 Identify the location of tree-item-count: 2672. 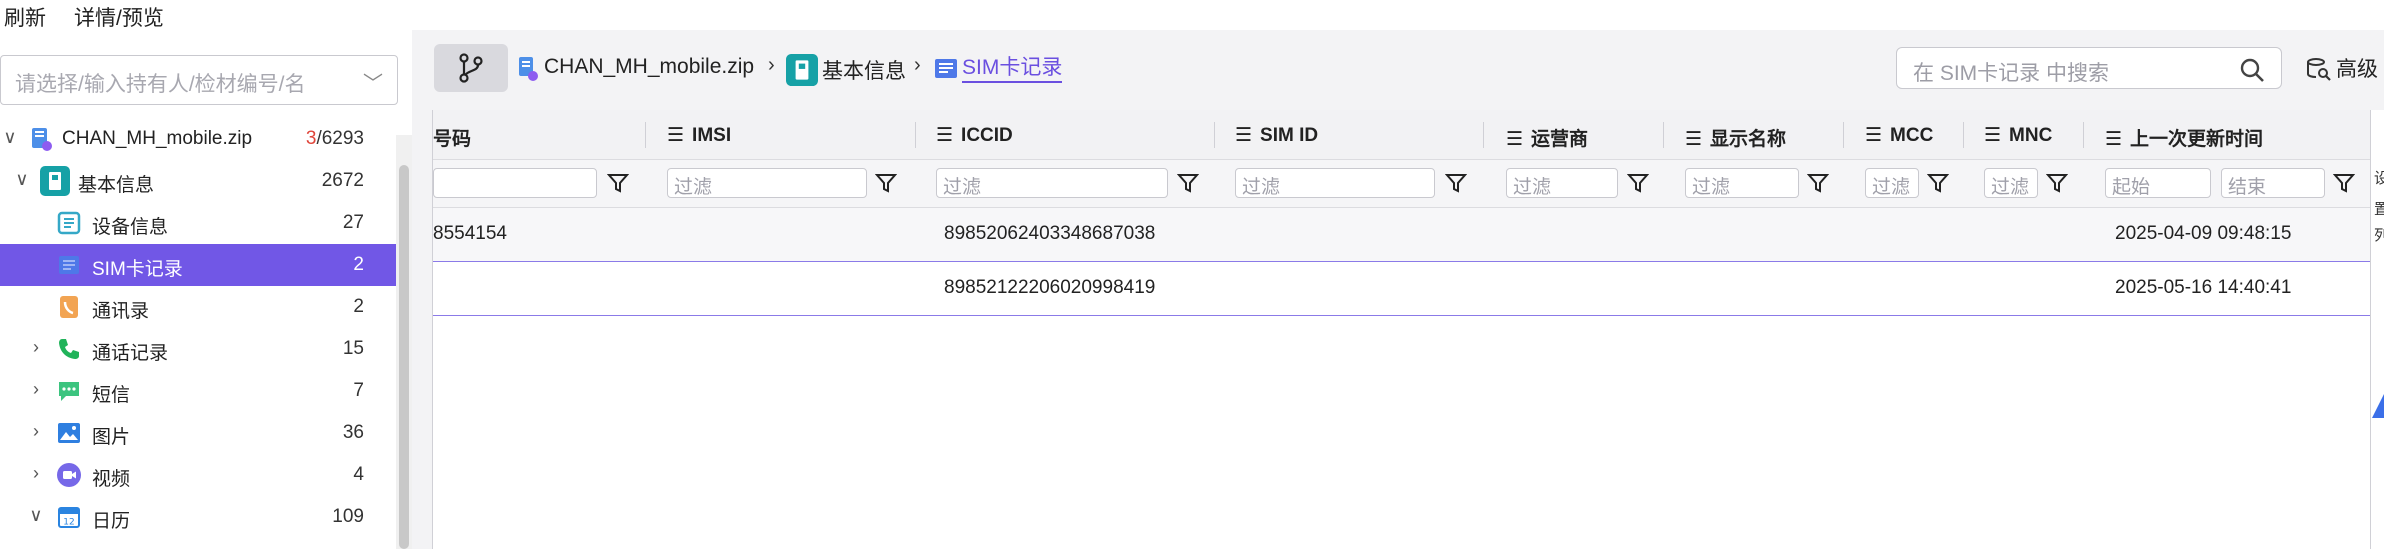
(342, 180).